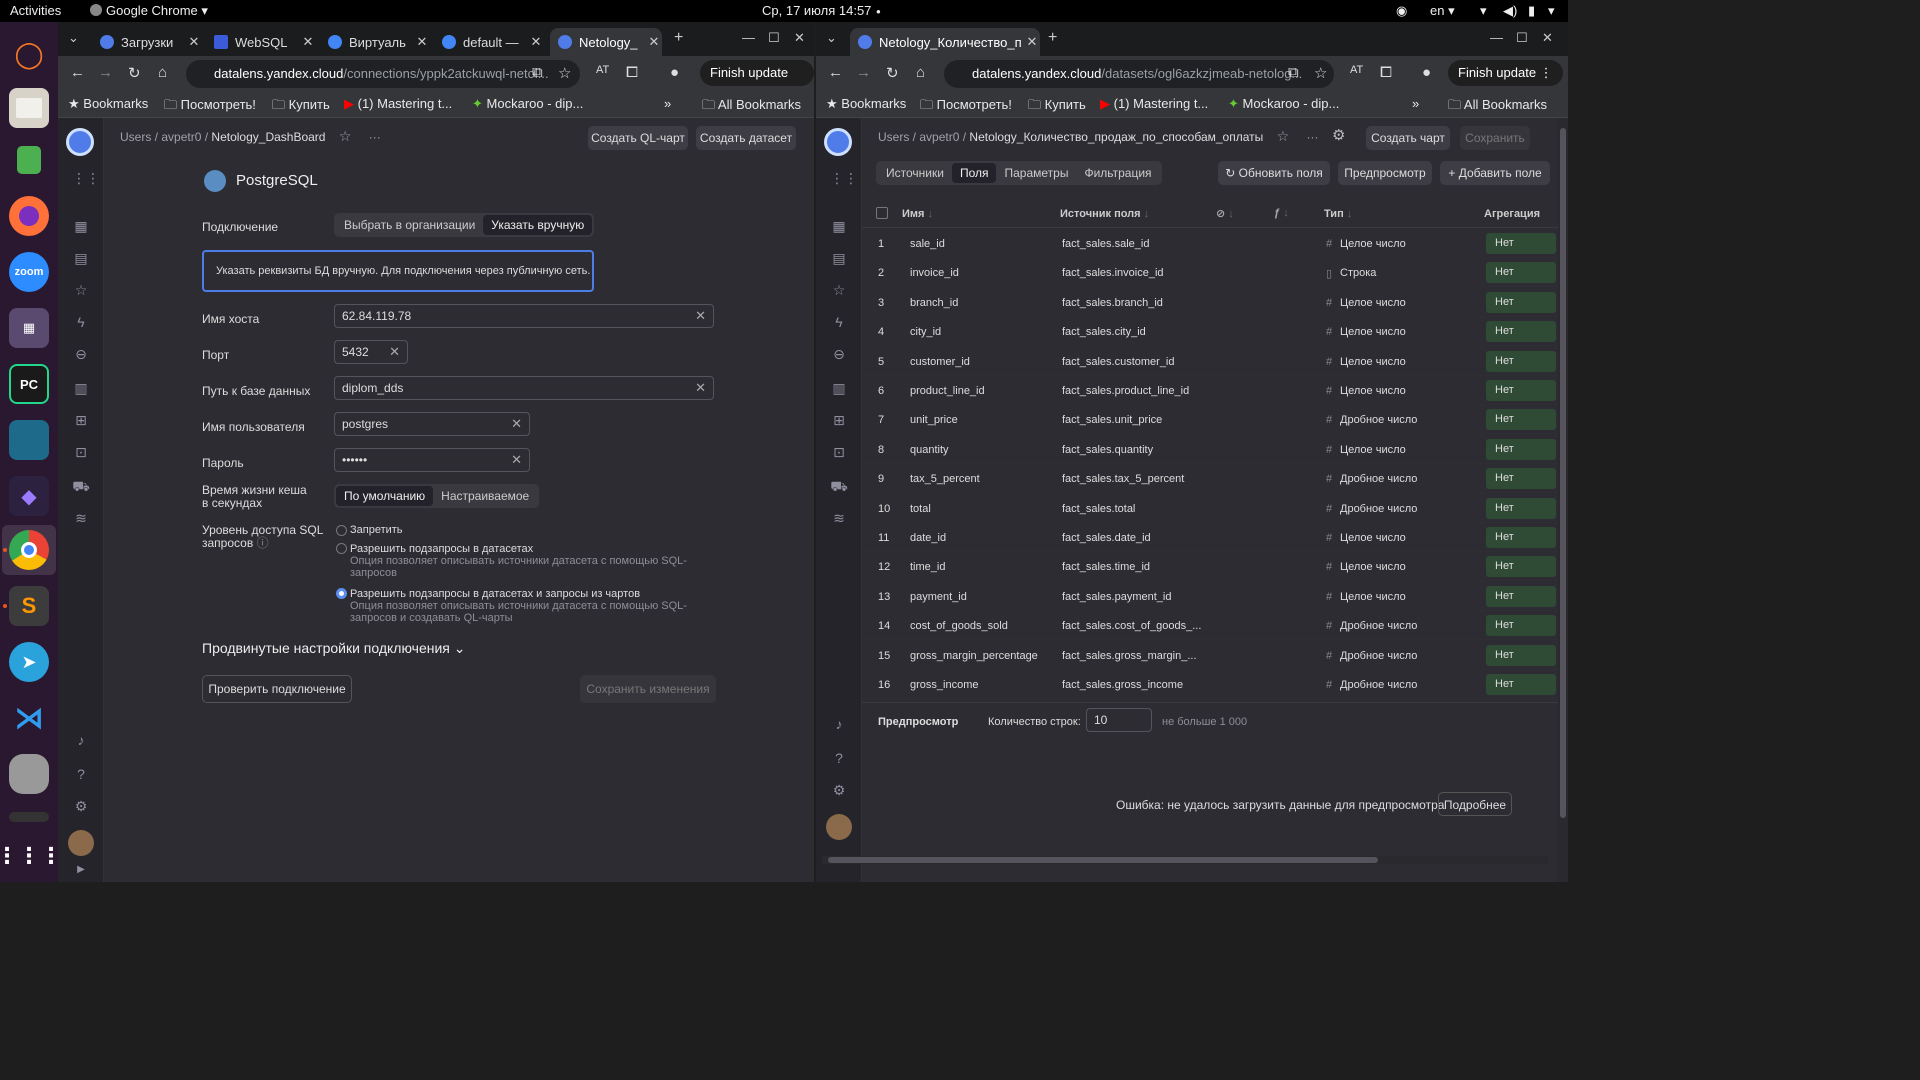 The image size is (1920, 1080). I want to click on field-name: city_id, so click(925, 332).